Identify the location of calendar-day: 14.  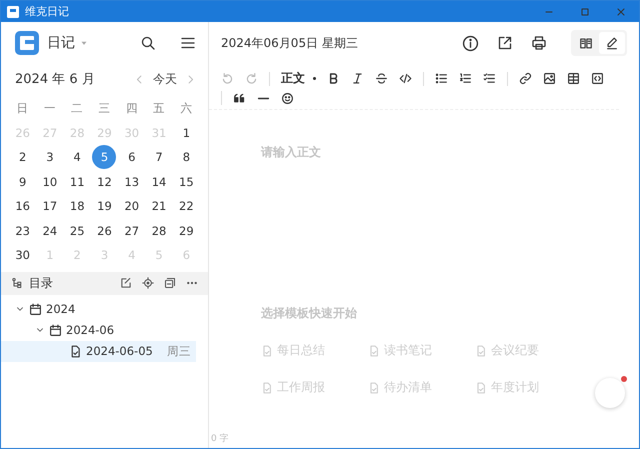
(159, 182).